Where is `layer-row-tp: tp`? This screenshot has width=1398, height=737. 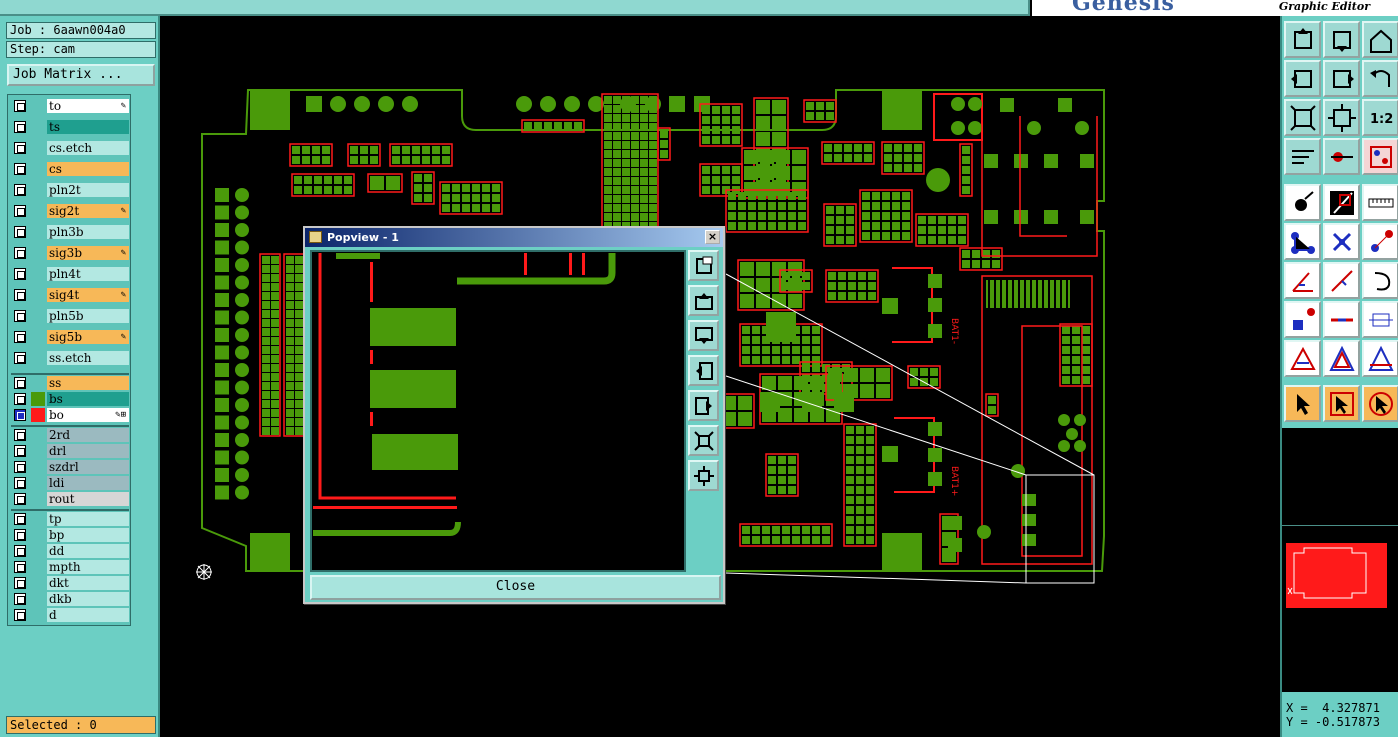 layer-row-tp: tp is located at coordinates (70, 519).